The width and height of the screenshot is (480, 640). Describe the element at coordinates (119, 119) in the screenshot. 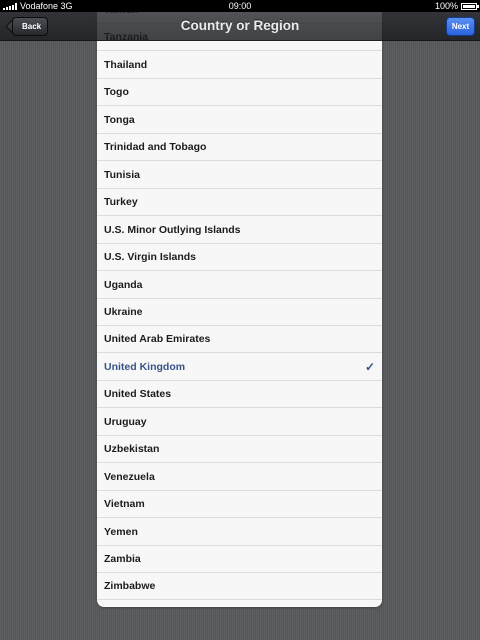

I see `country-name: Tonga` at that location.